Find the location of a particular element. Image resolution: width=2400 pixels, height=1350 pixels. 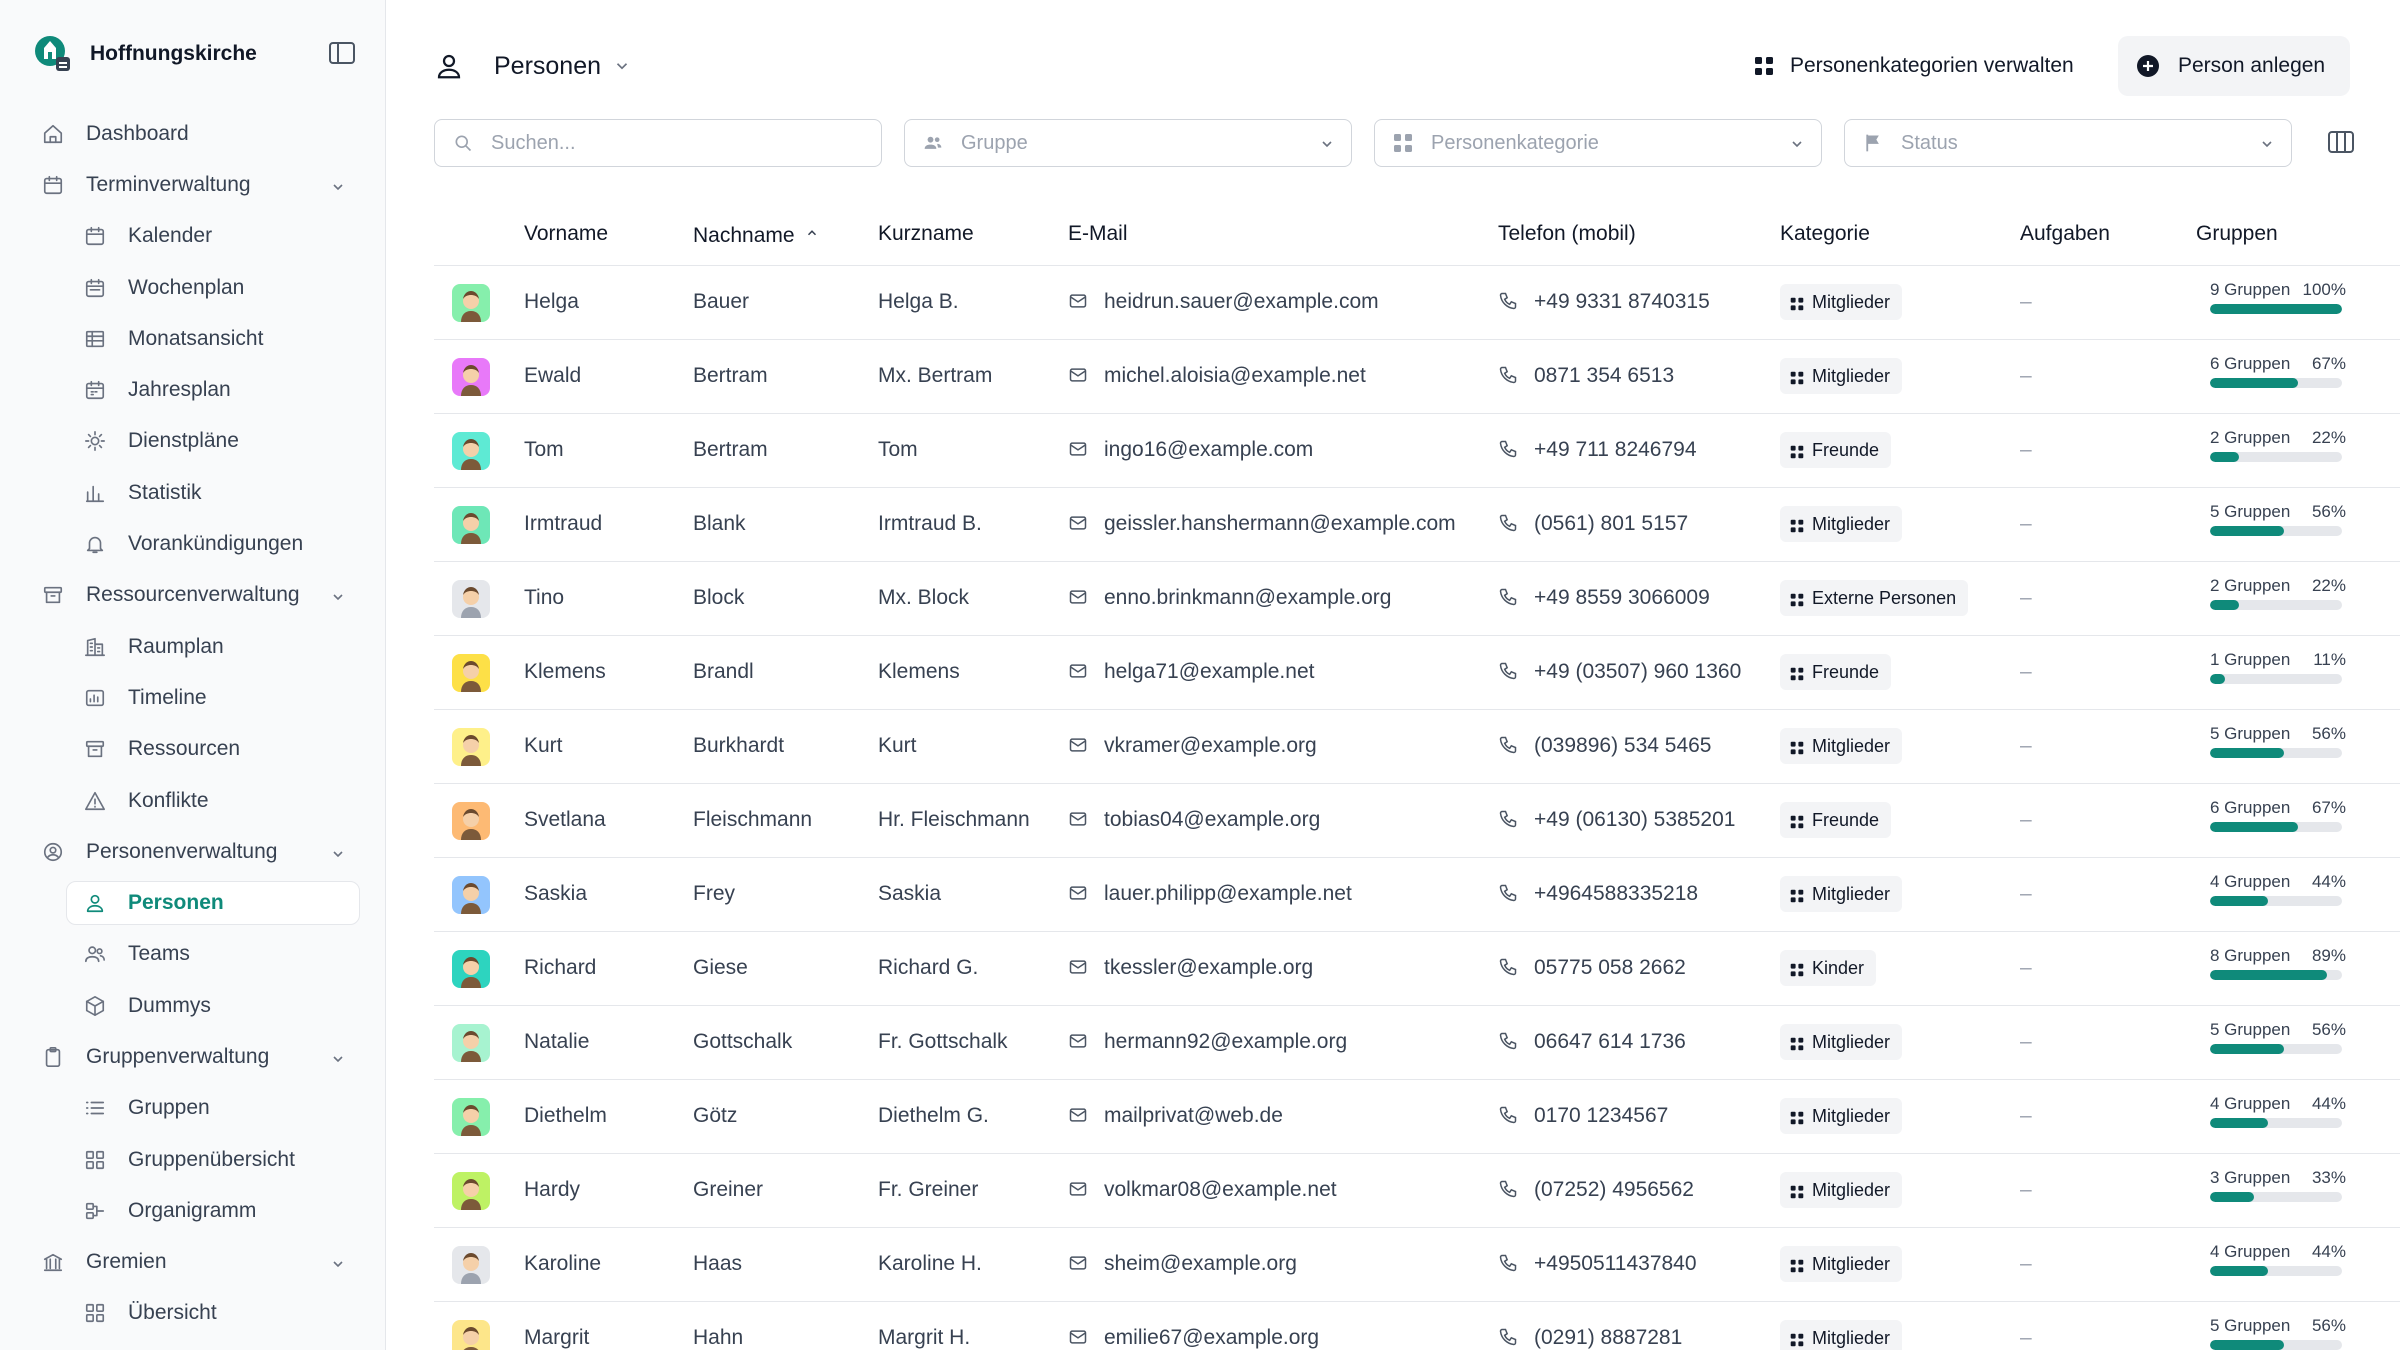

sidebar-item-organigramm: Organigramm is located at coordinates (195, 1210).